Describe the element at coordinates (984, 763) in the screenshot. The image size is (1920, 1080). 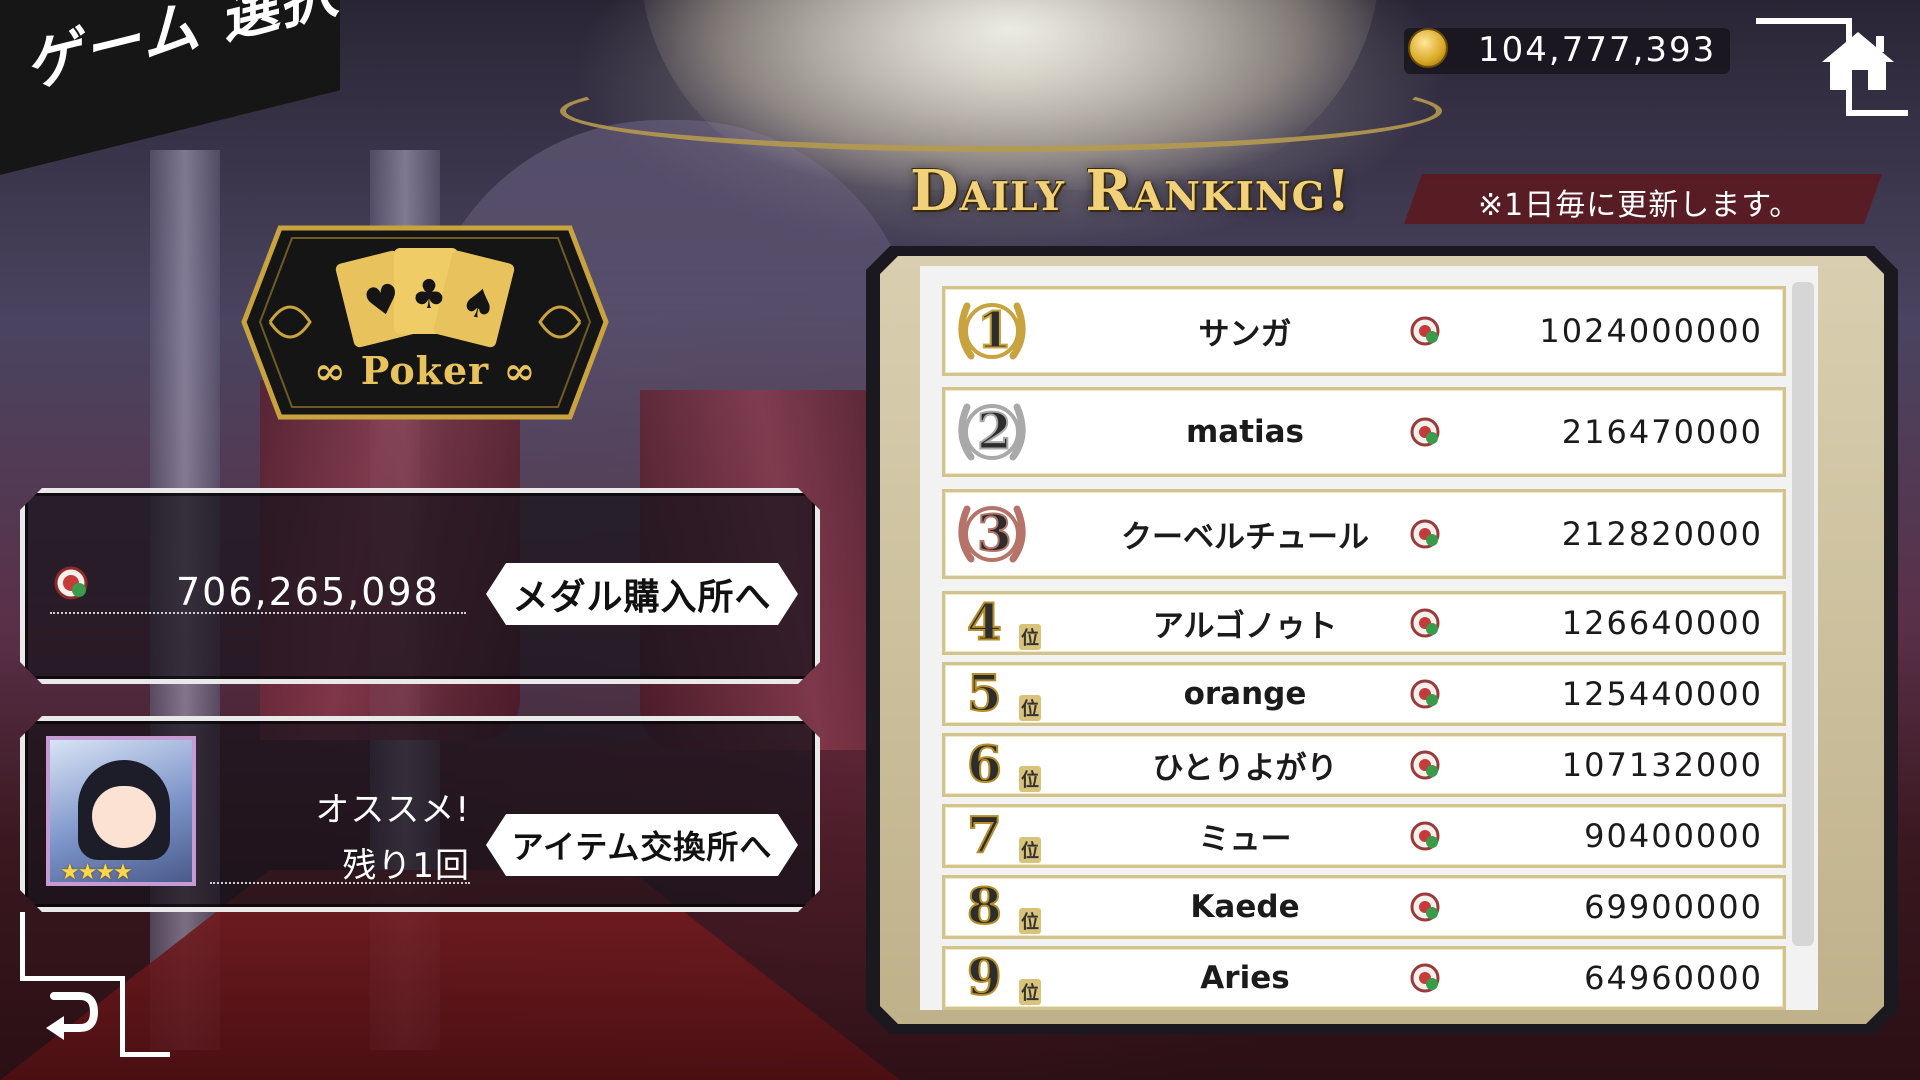
I see `rank-number: 6` at that location.